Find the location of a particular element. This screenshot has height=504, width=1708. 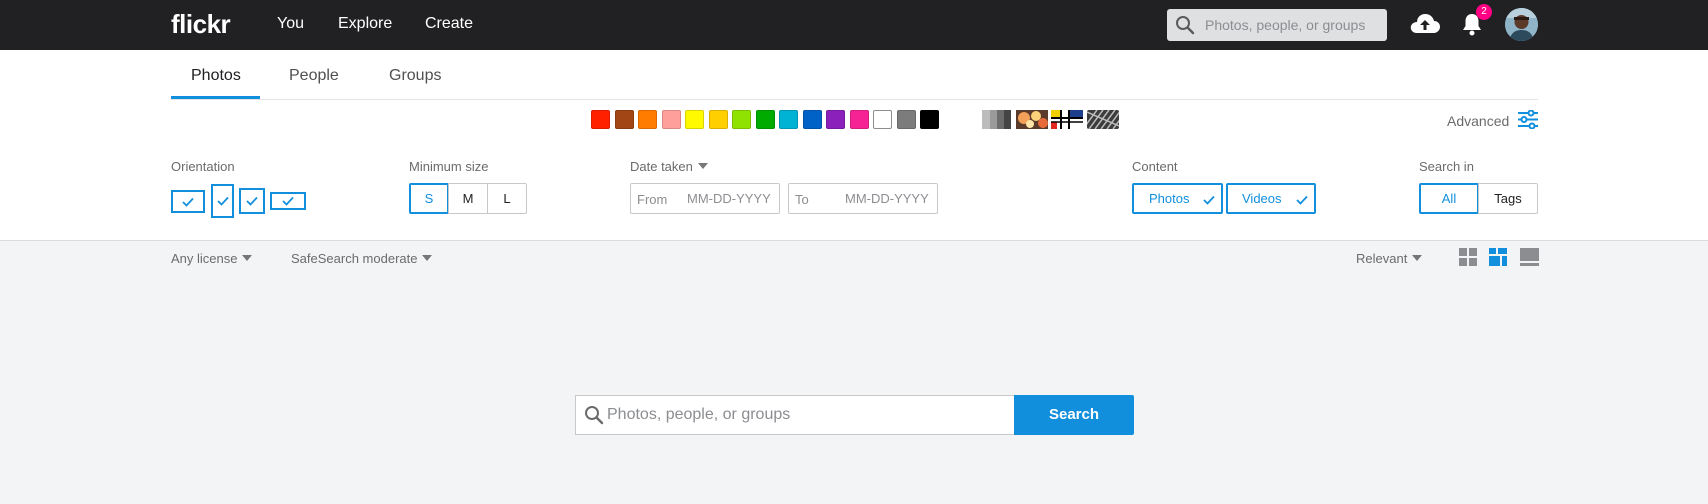

top-navbar: flickr You Explore Create 2 is located at coordinates (854, 25).